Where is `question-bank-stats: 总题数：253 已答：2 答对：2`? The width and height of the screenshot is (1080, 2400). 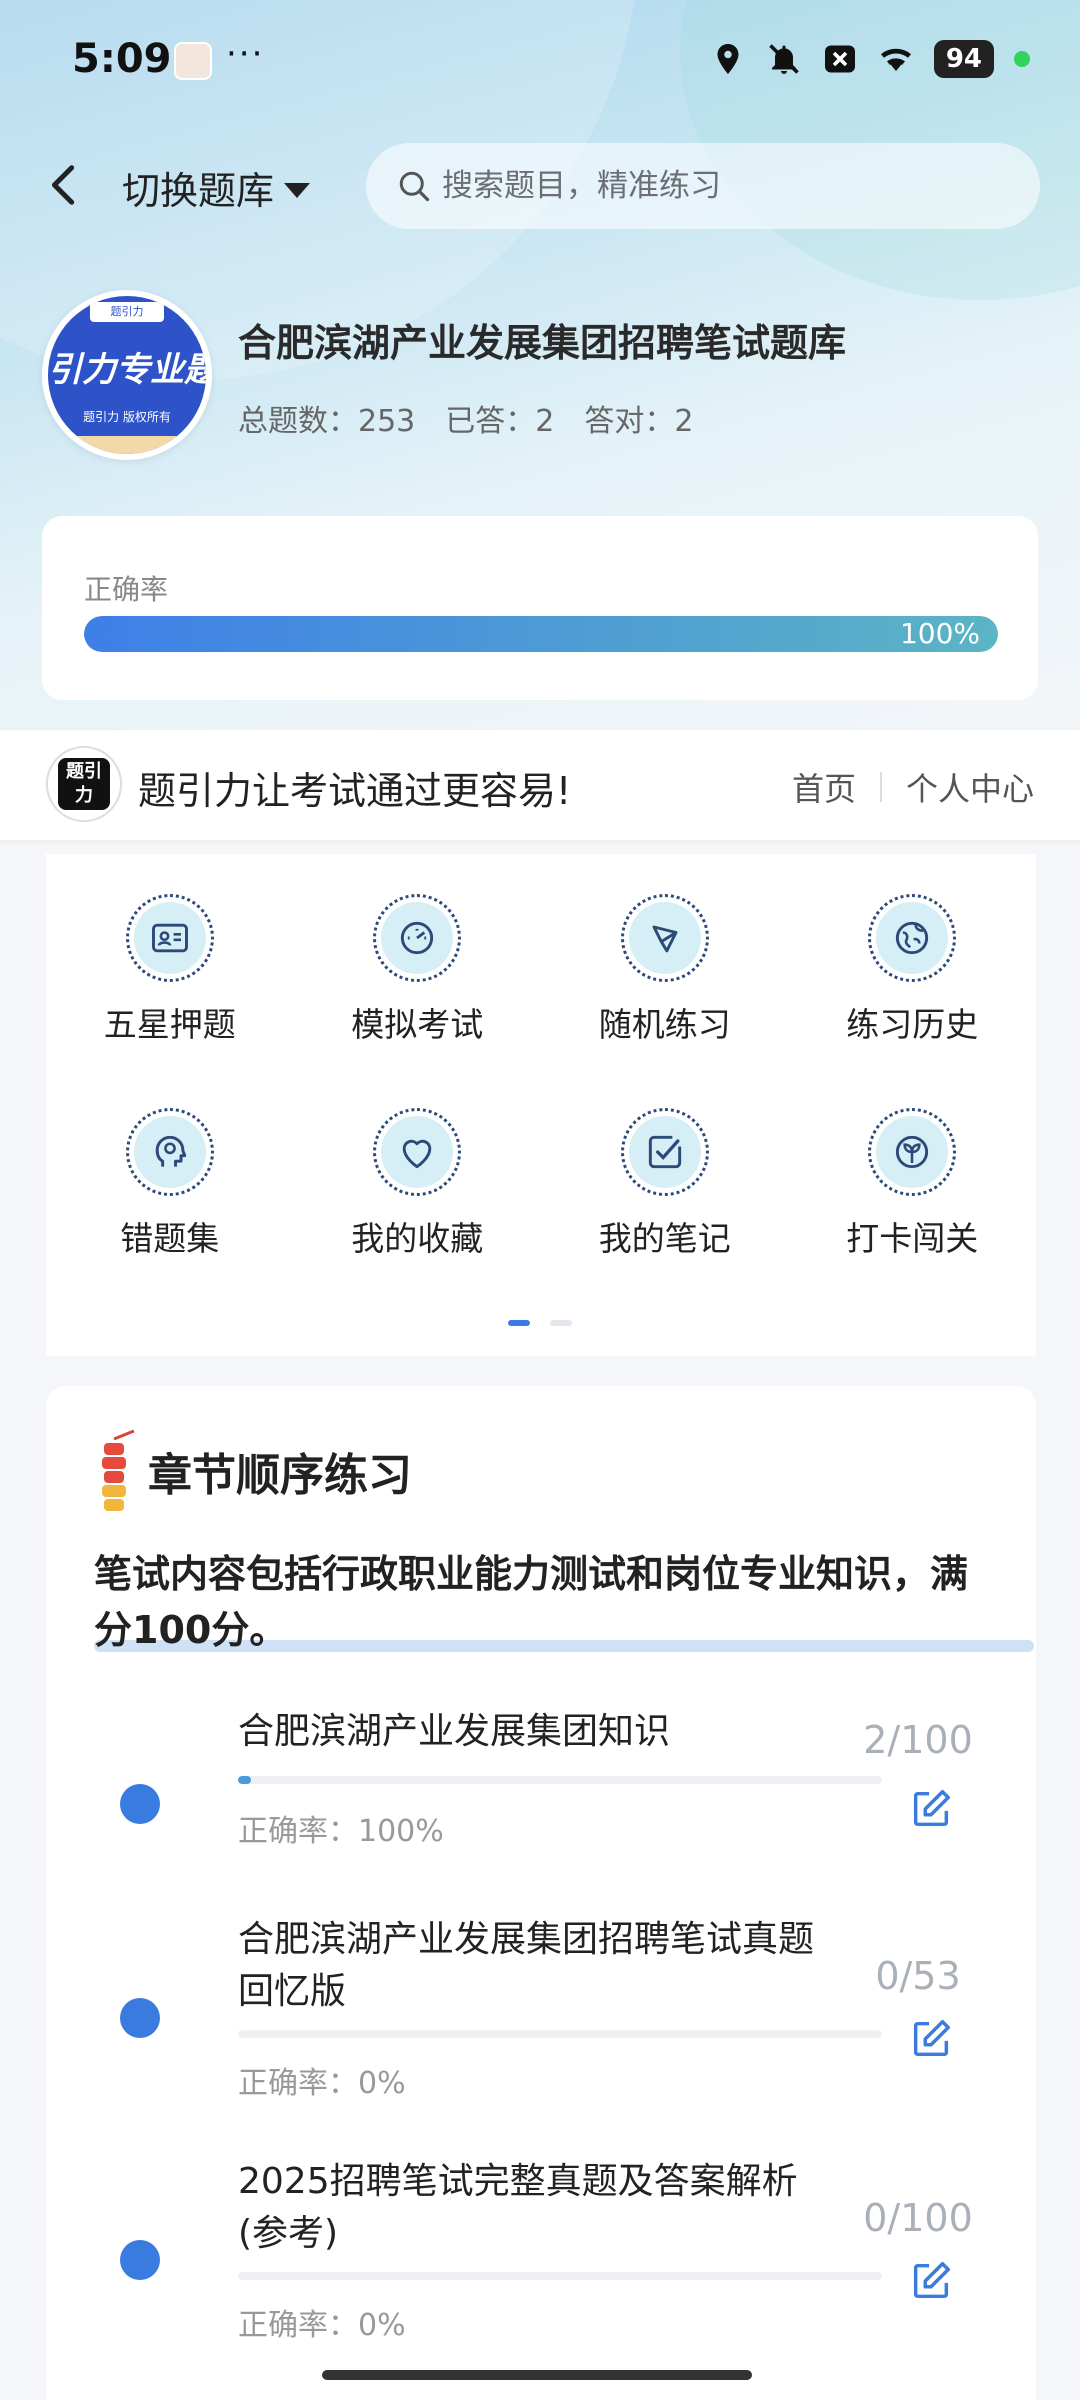
question-bank-stats: 总题数：253 已答：2 答对：2 is located at coordinates (465, 418).